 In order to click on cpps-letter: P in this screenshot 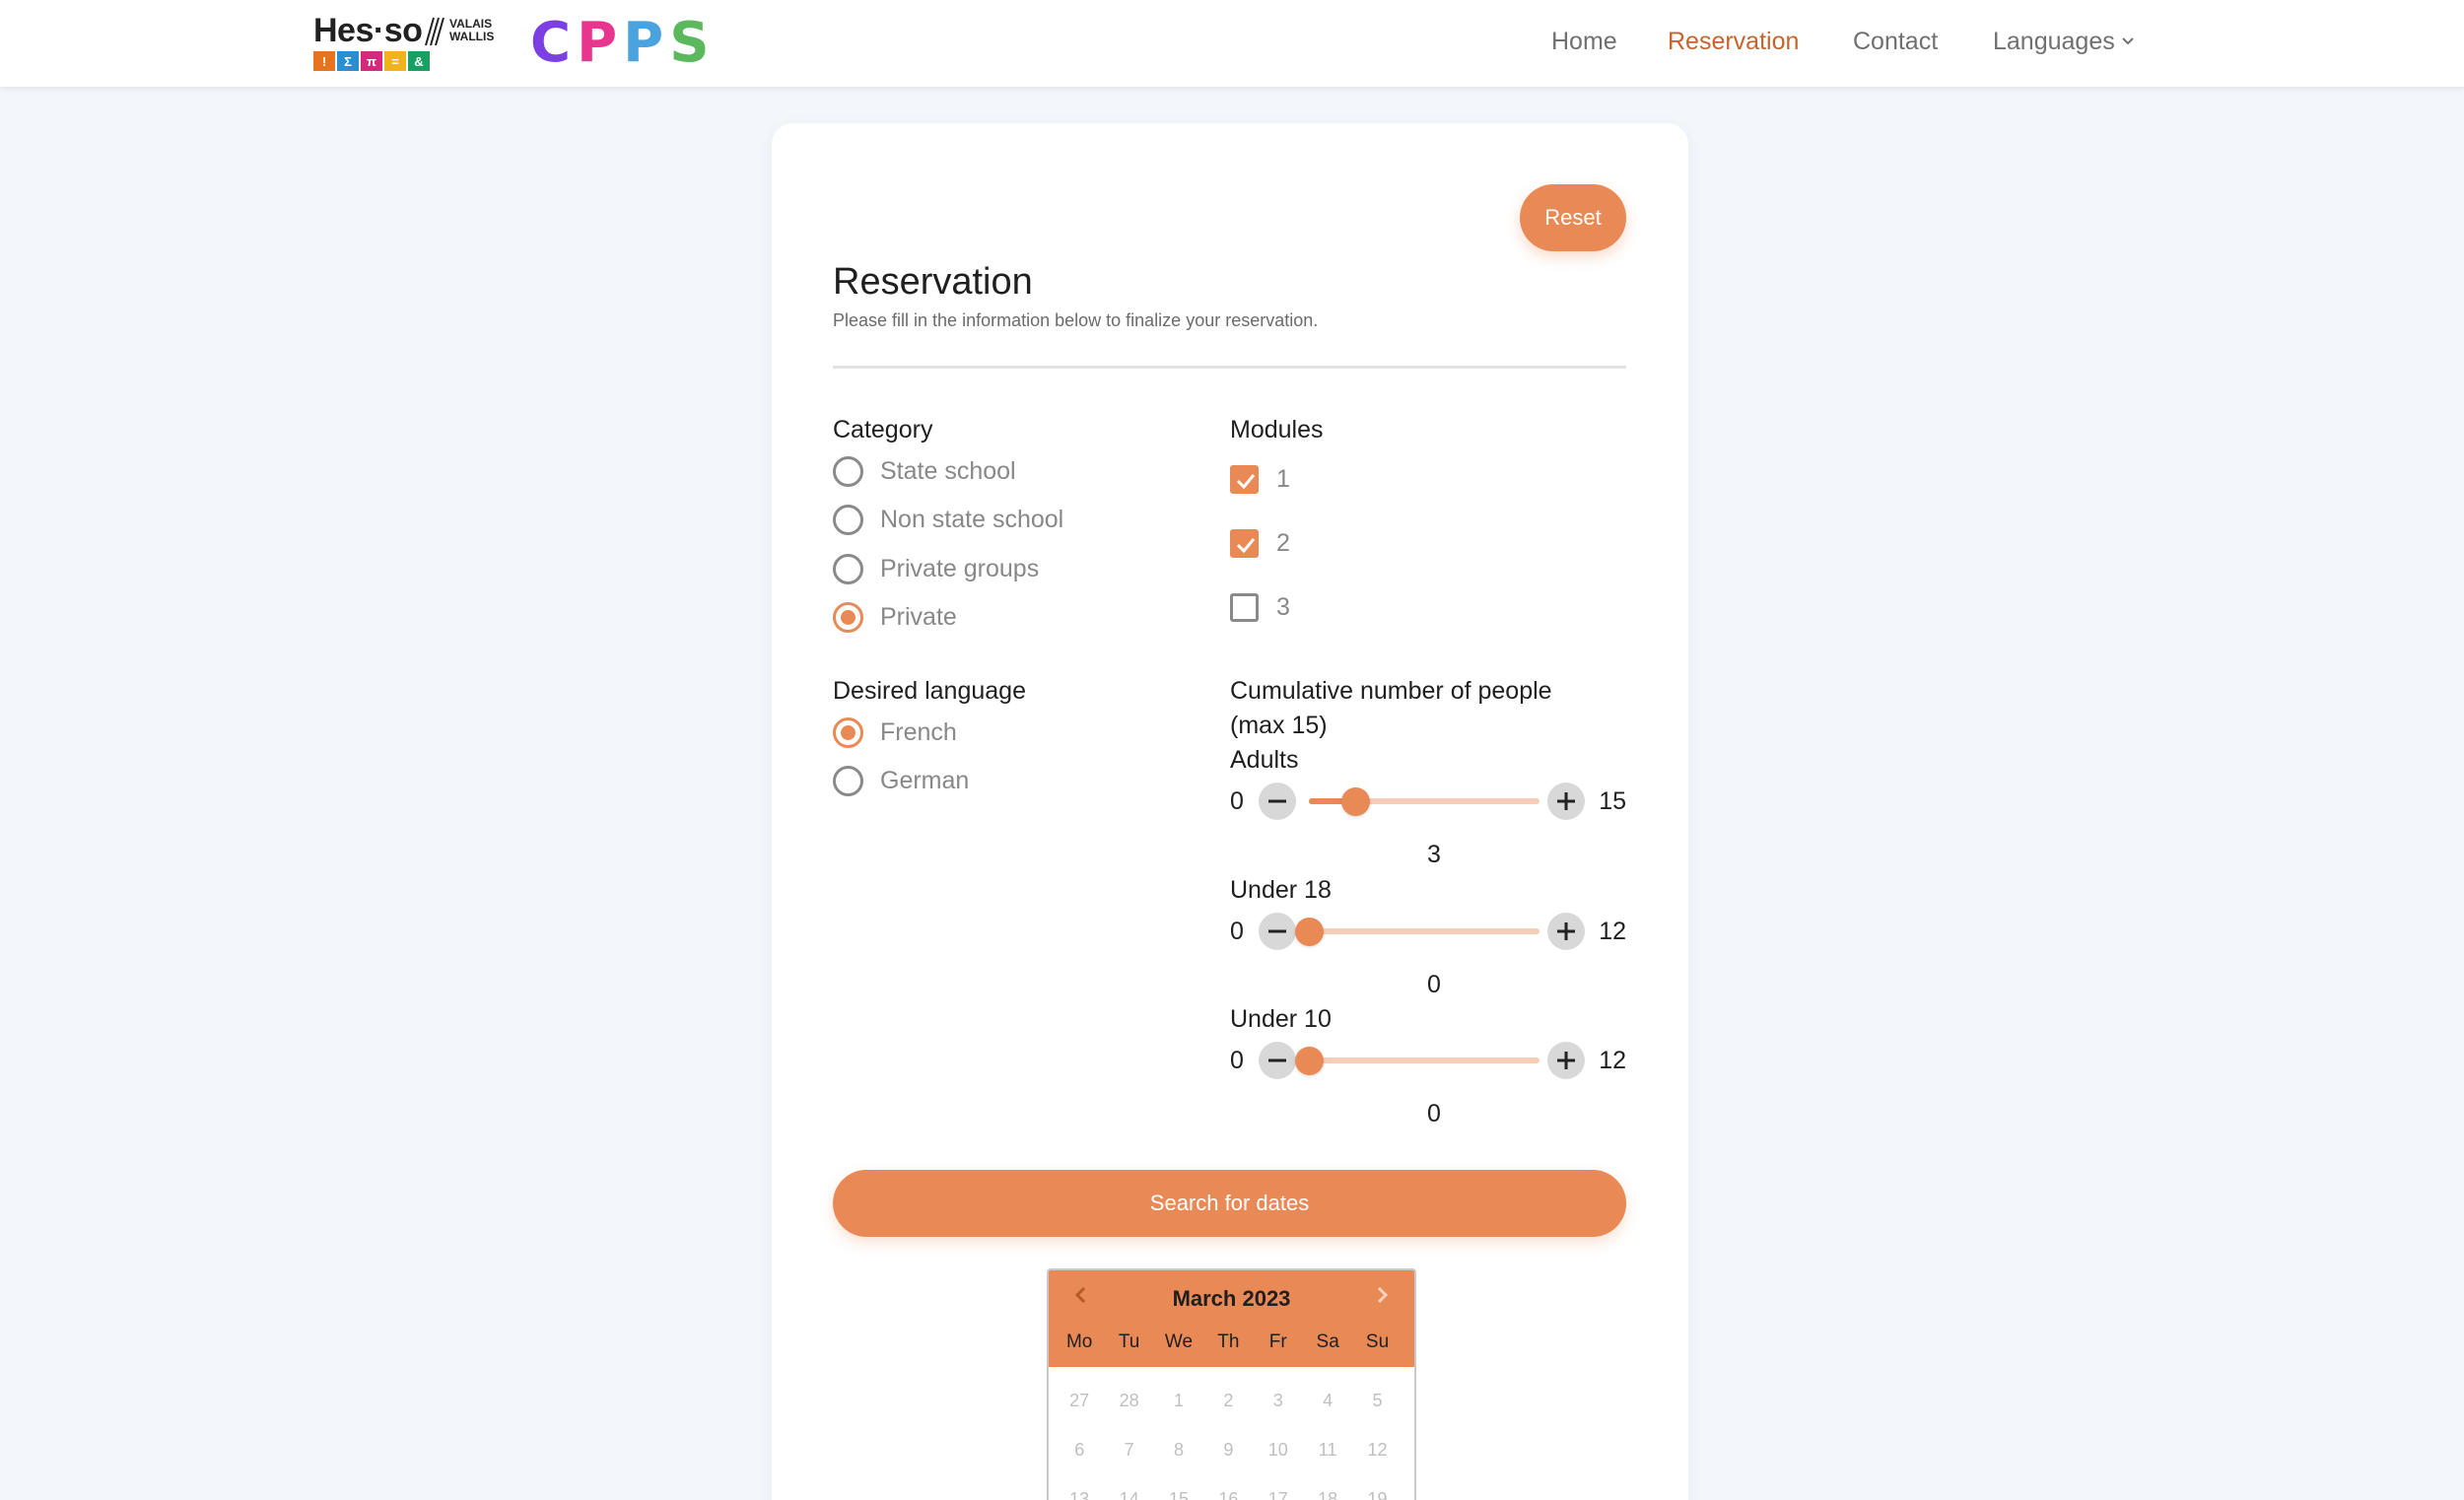, I will do `click(643, 43)`.